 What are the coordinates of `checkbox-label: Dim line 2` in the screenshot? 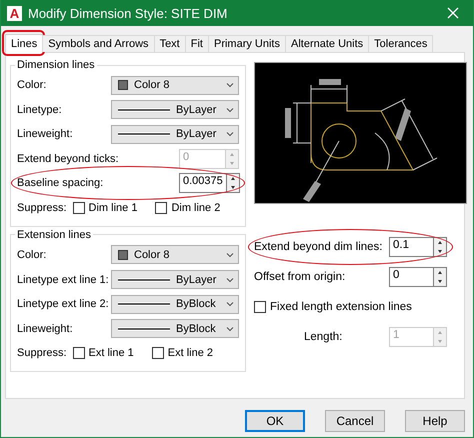 It's located at (195, 208).